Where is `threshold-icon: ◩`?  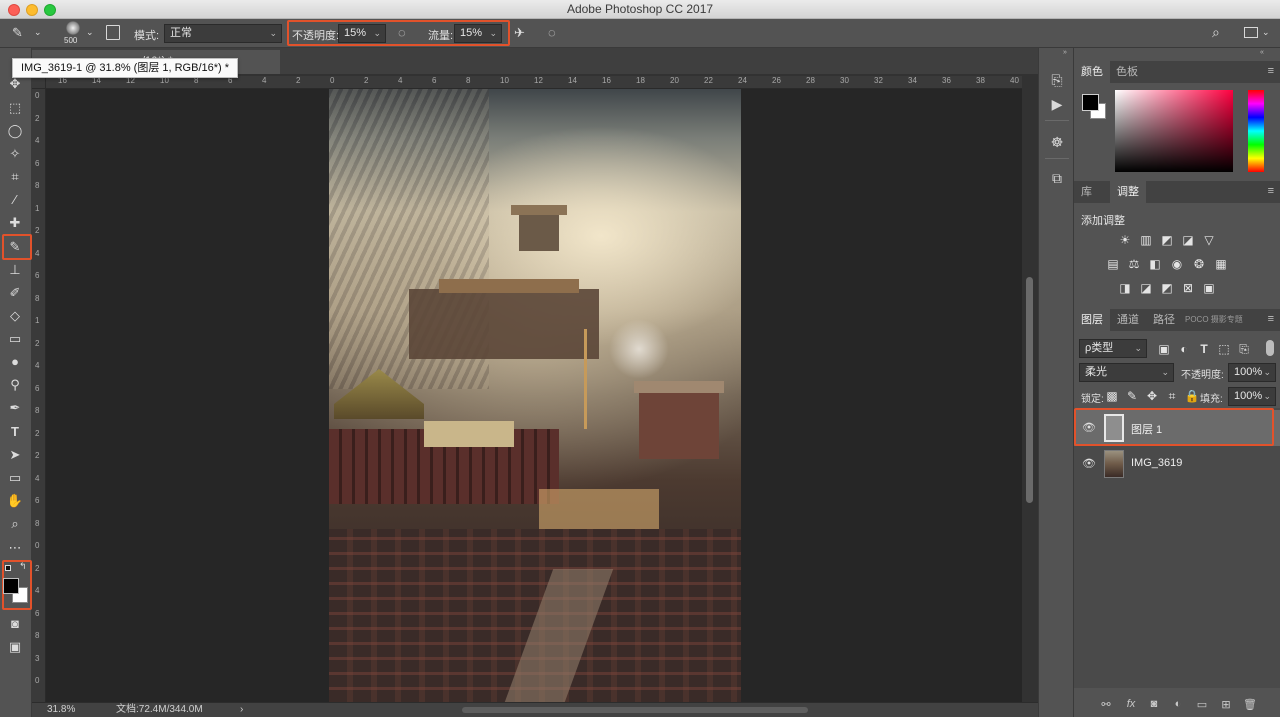
threshold-icon: ◩ is located at coordinates (1167, 288).